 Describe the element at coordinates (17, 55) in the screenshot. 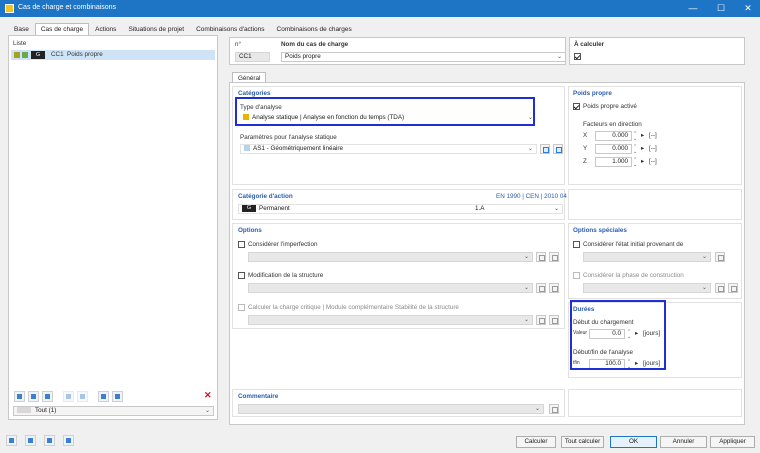

I see `color-swatch` at that location.